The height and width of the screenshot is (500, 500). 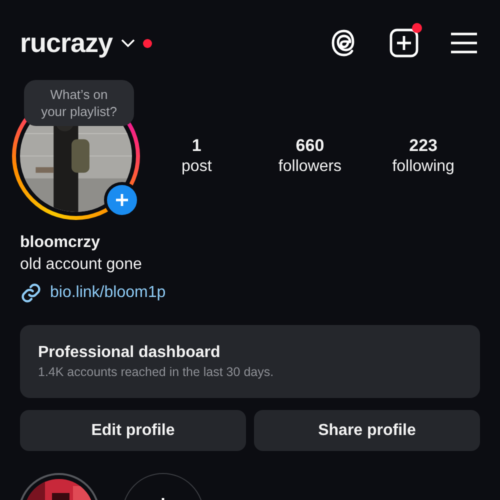 I want to click on stat-label: post, so click(x=197, y=167).